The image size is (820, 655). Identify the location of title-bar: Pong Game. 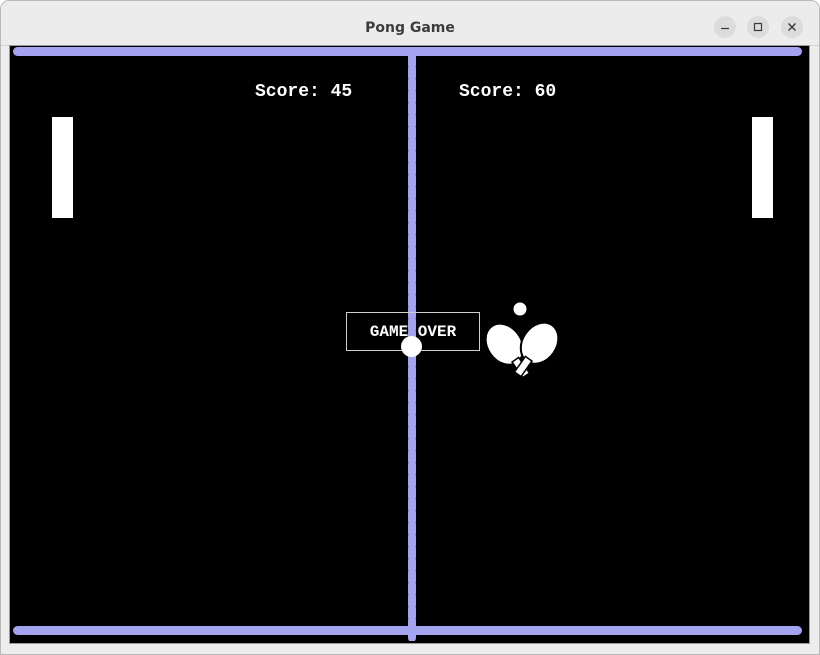
(410, 23).